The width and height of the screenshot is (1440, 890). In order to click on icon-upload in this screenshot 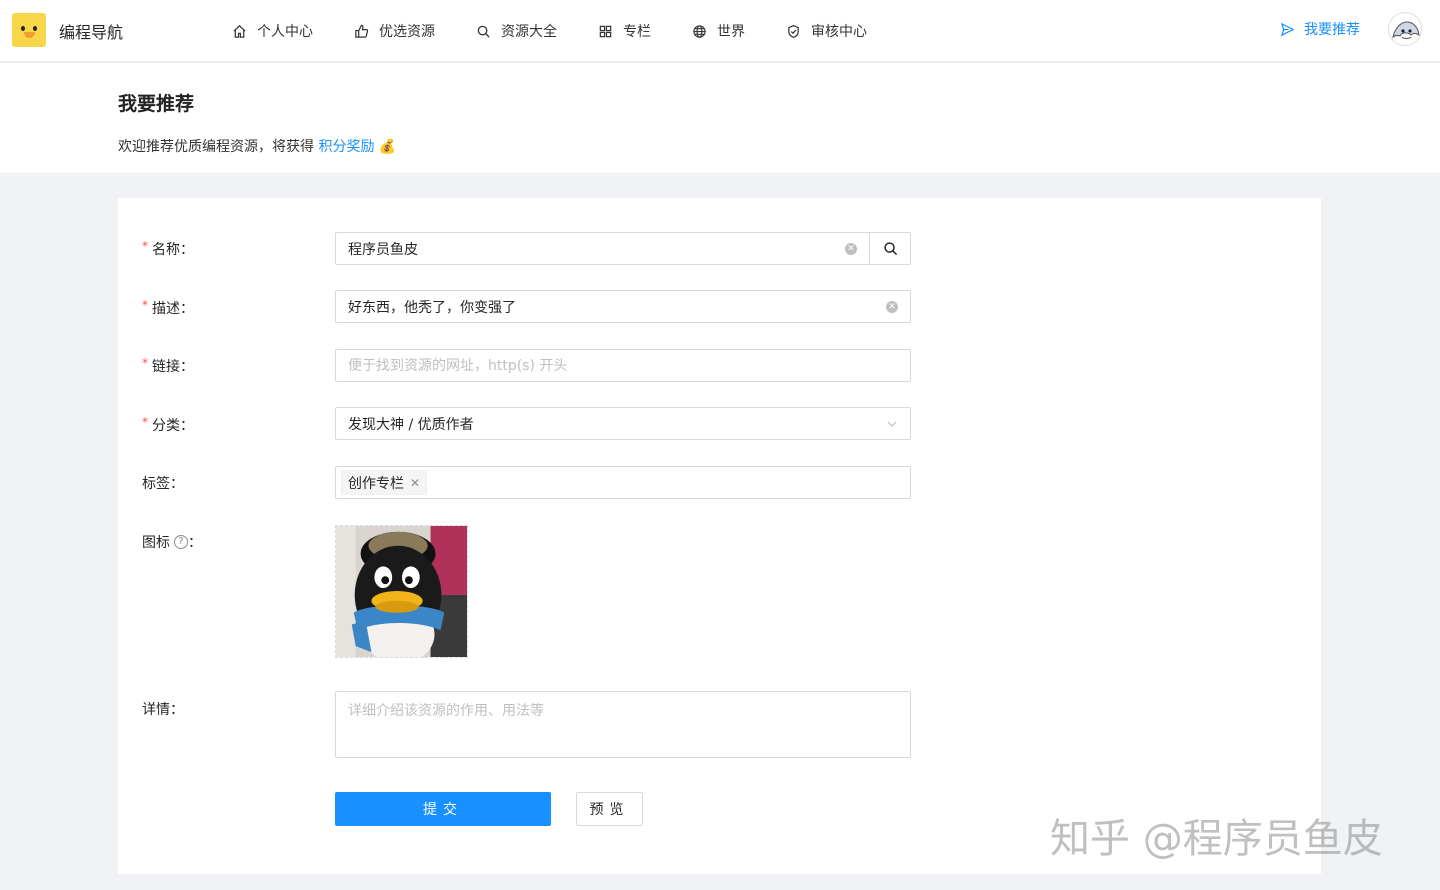, I will do `click(401, 591)`.